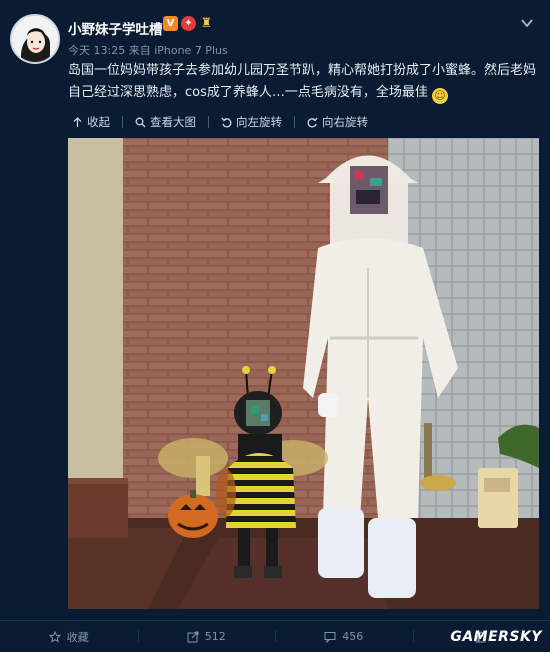 The height and width of the screenshot is (652, 550). What do you see at coordinates (226, 122) in the screenshot?
I see `rotate-left-icon` at bounding box center [226, 122].